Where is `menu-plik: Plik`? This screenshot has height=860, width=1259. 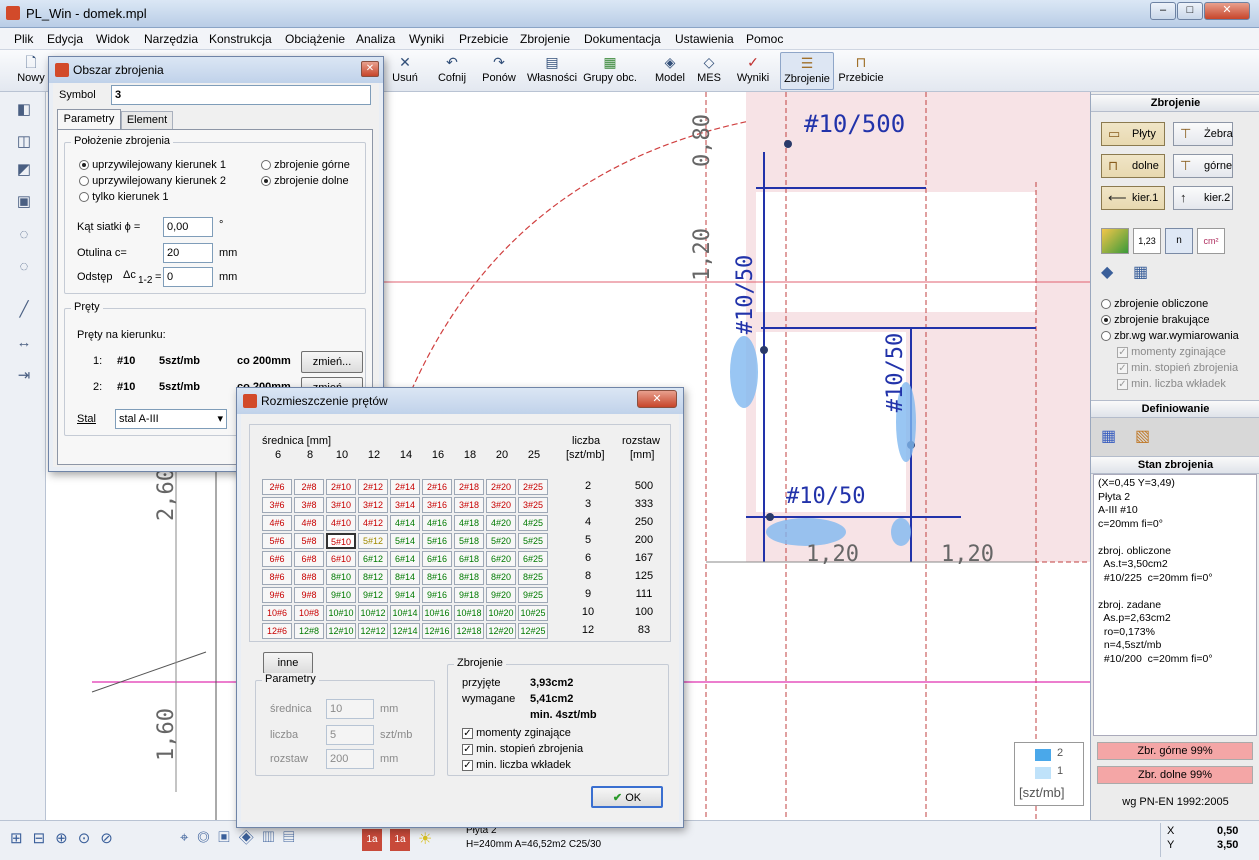
menu-plik: Plik is located at coordinates (23, 39).